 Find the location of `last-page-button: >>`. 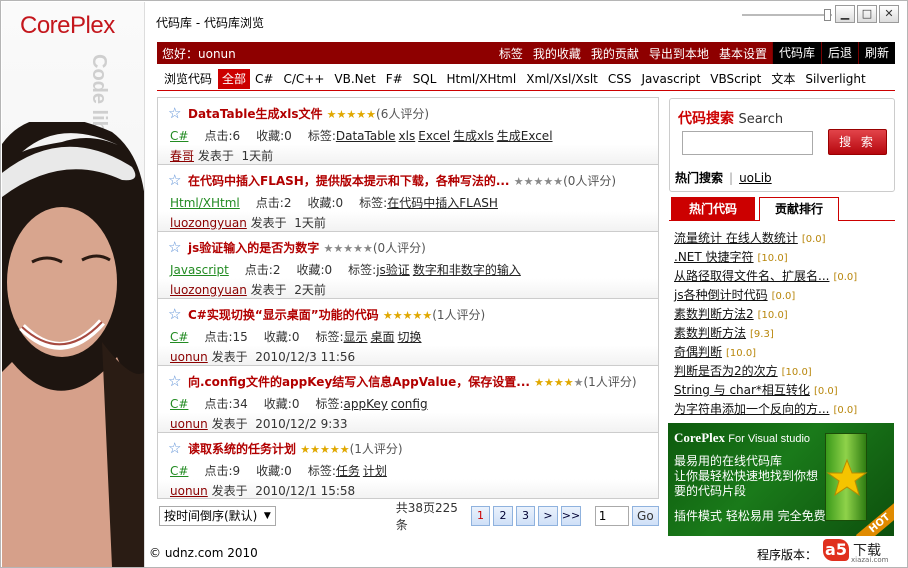

last-page-button: >> is located at coordinates (570, 516).